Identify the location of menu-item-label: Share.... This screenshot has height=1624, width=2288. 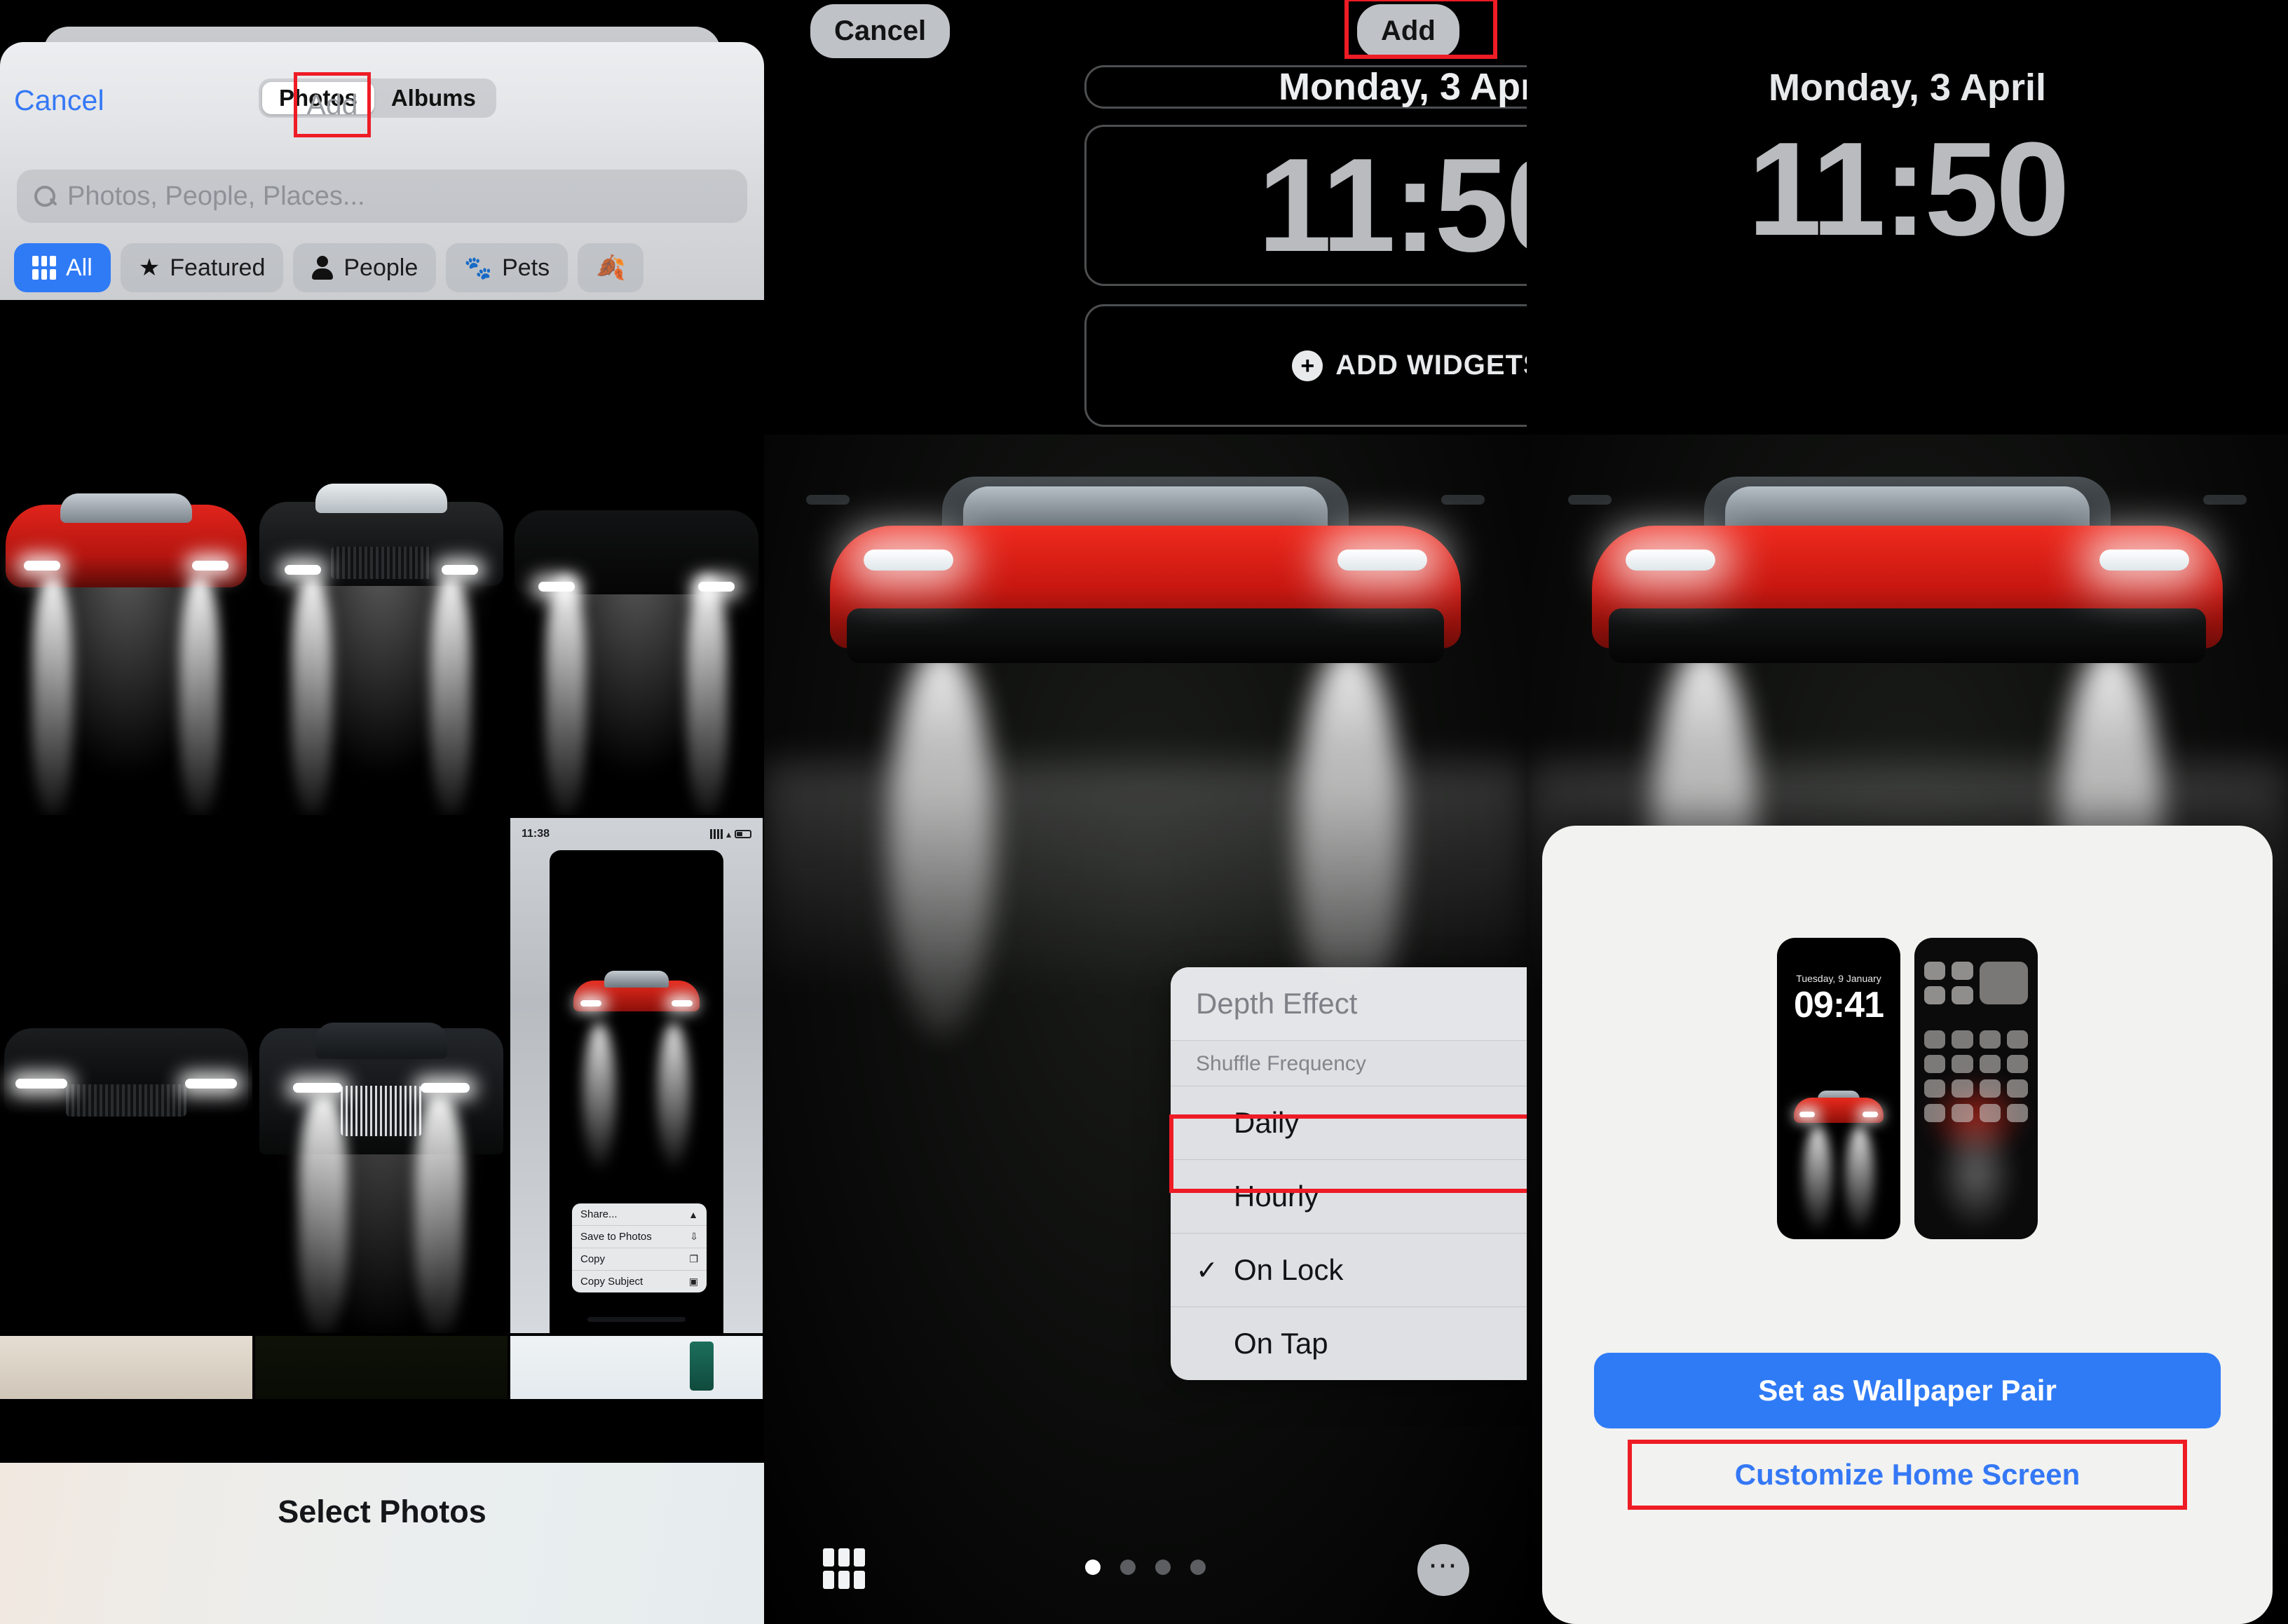
(599, 1214).